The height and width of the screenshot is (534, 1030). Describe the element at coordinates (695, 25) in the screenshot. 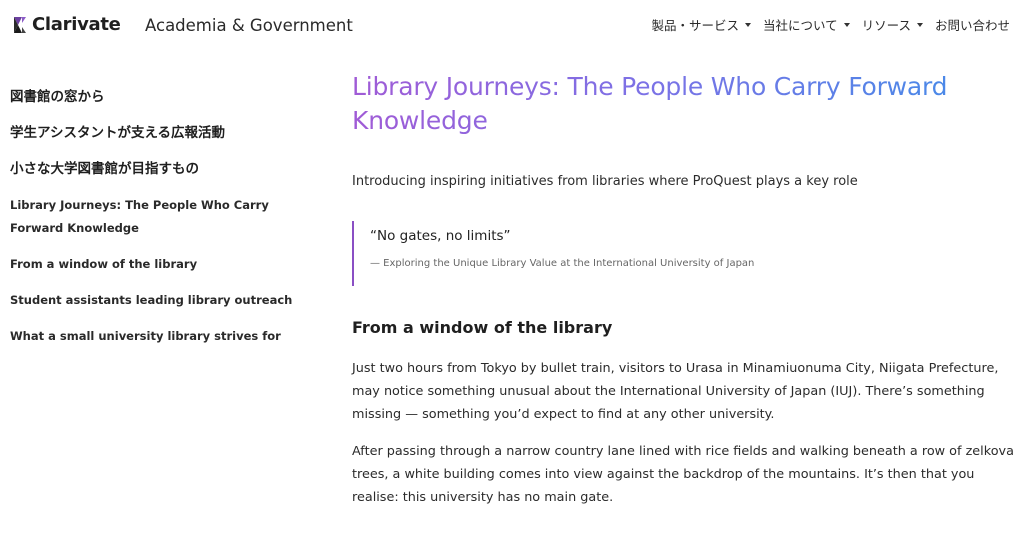

I see `nav-label: 製品・サービス` at that location.